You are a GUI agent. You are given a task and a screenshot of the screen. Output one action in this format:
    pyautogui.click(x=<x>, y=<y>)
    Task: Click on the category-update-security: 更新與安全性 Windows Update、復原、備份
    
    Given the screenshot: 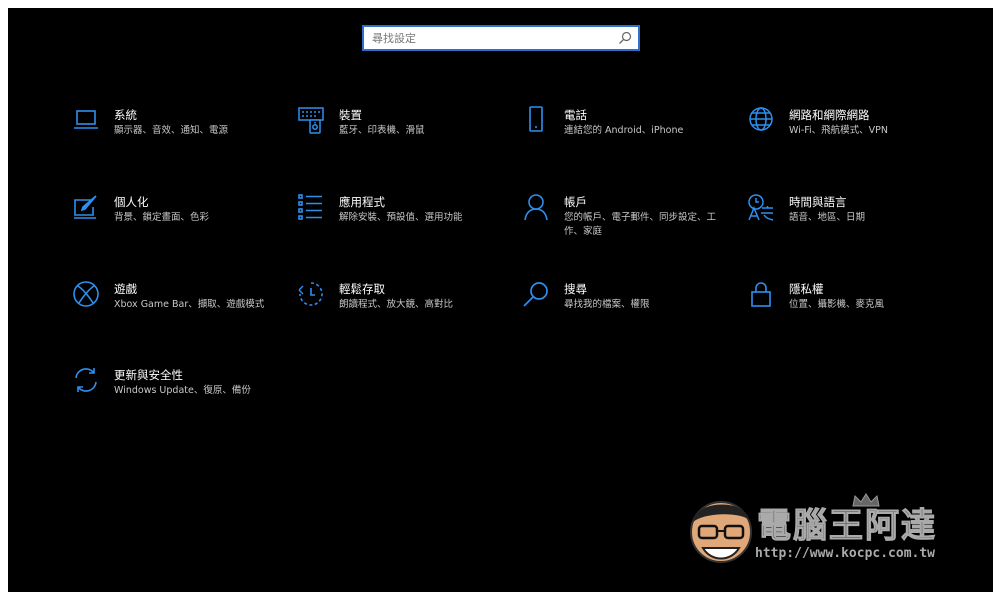 What is the action you would take?
    pyautogui.click(x=177, y=396)
    